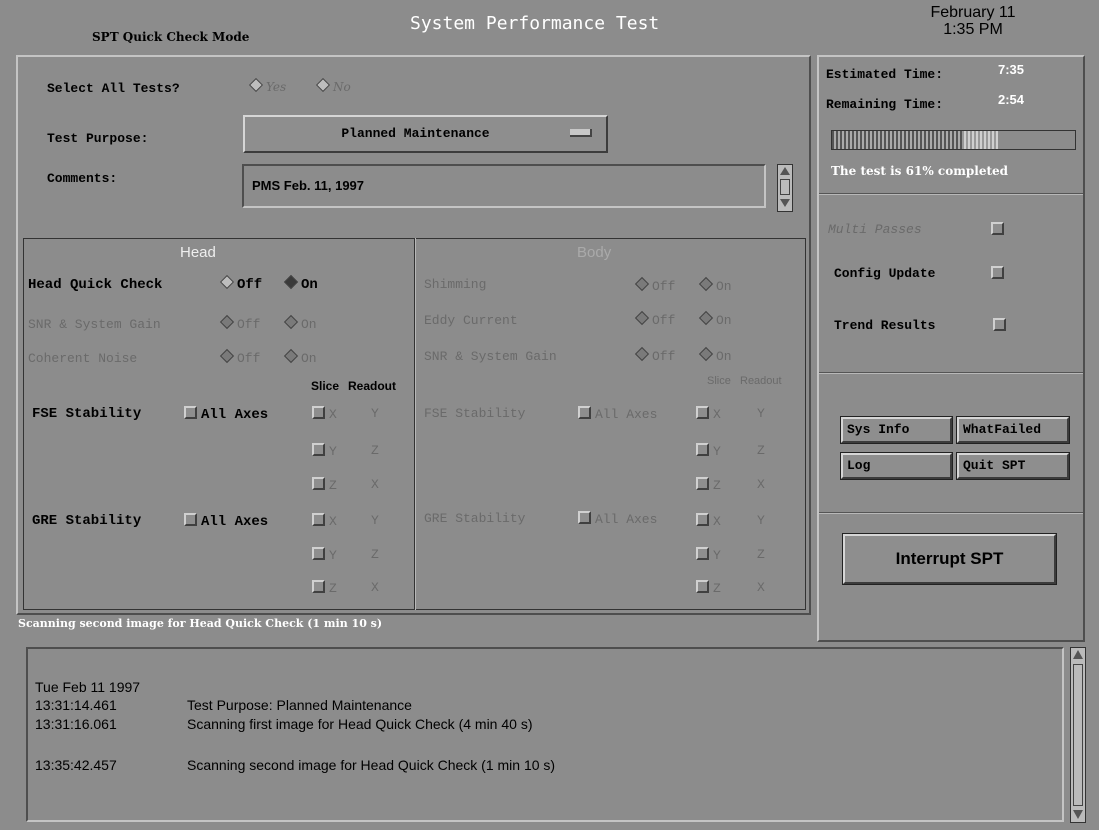  What do you see at coordinates (239, 323) in the screenshot?
I see `head-snr-off: Off` at bounding box center [239, 323].